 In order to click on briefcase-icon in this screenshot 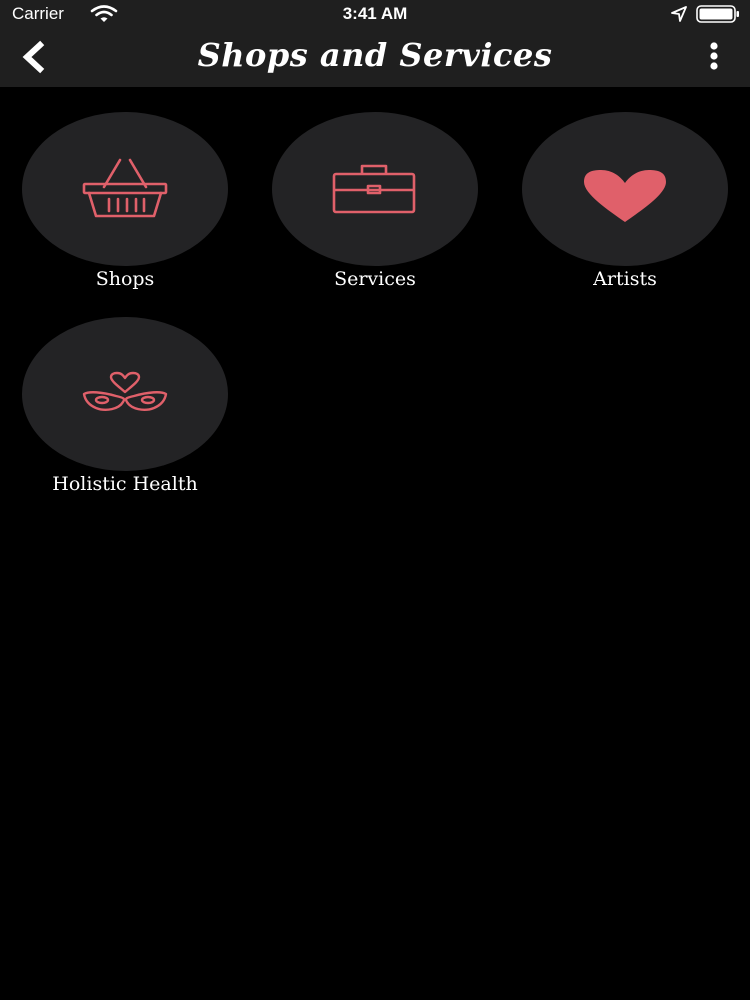, I will do `click(374, 189)`.